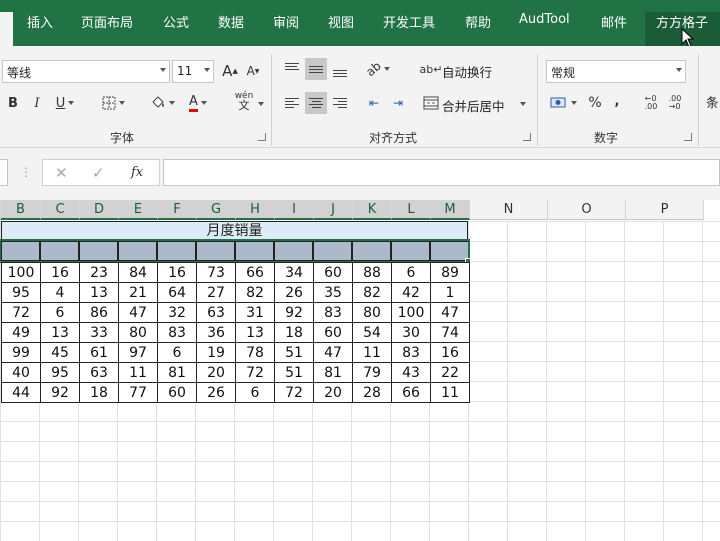 This screenshot has width=720, height=541. What do you see at coordinates (340, 103) in the screenshot?
I see `align-right-button` at bounding box center [340, 103].